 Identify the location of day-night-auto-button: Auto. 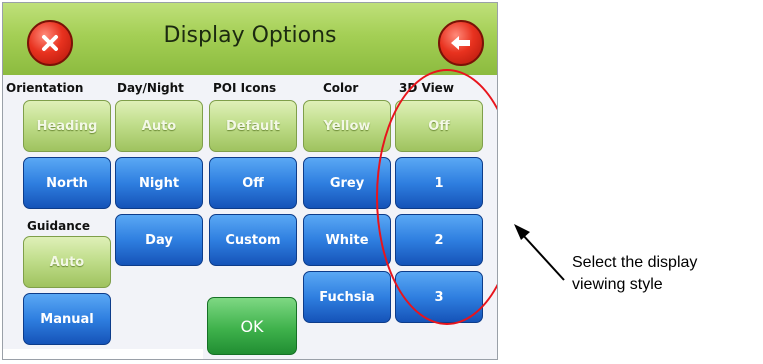
(159, 126).